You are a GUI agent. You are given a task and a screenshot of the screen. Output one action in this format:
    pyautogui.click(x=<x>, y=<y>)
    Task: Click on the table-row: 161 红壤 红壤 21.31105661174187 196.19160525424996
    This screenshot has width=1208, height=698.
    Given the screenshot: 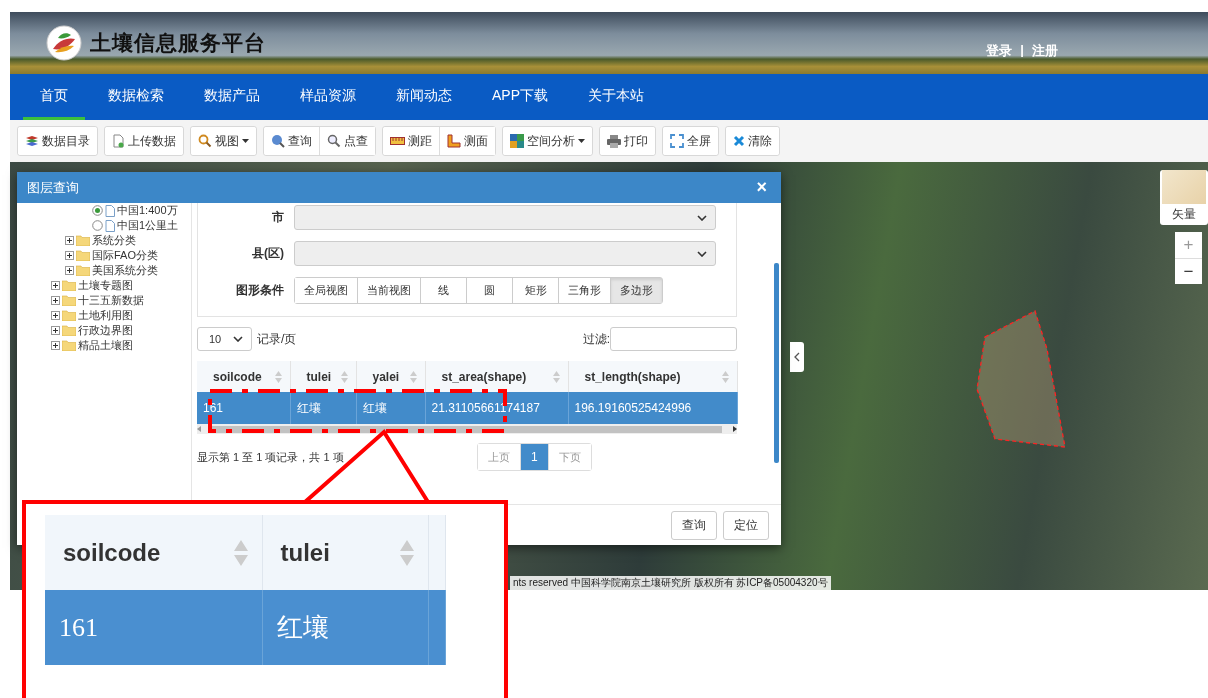 What is the action you would take?
    pyautogui.click(x=467, y=408)
    